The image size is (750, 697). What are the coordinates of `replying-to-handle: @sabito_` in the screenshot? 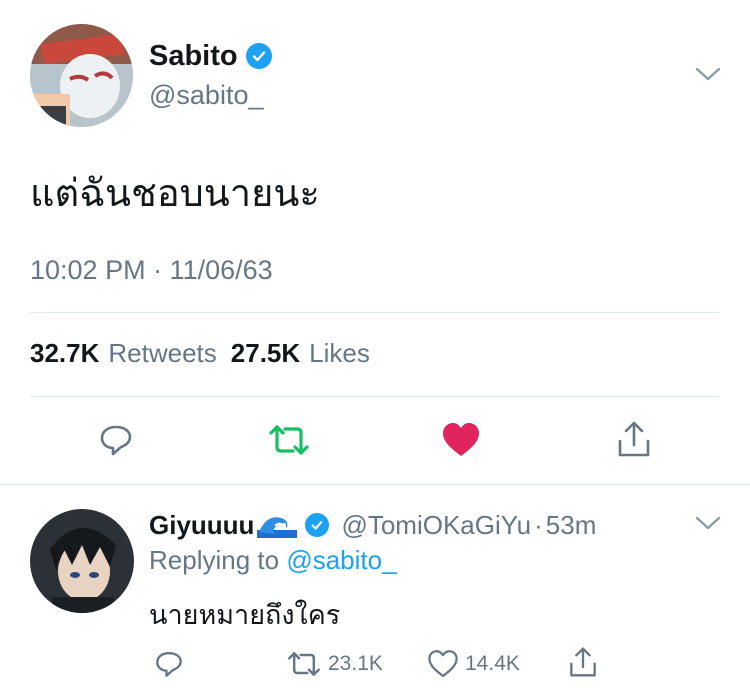 It's located at (341, 560).